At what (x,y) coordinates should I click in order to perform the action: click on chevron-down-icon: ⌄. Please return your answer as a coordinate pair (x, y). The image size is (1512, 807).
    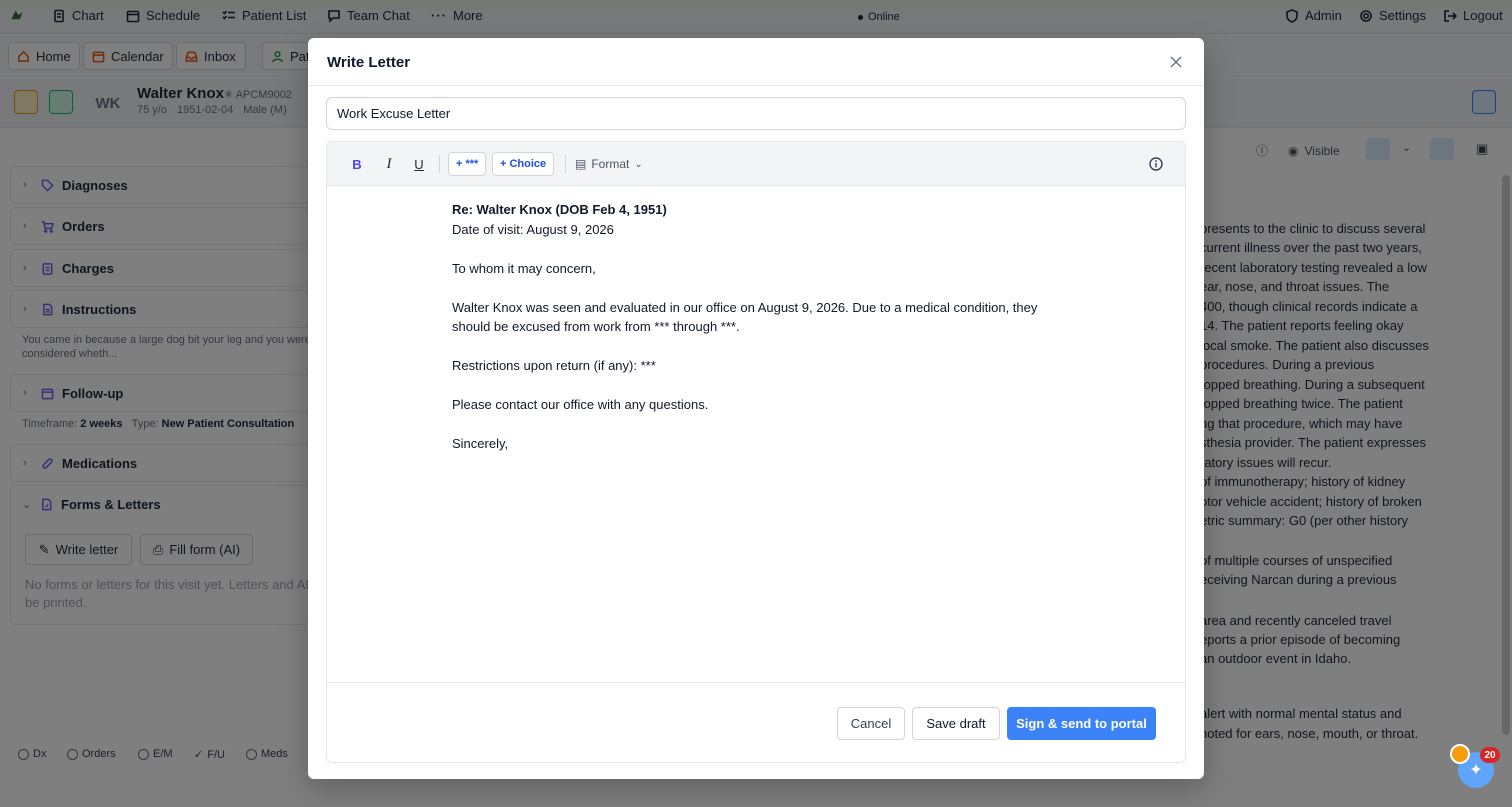
    Looking at the image, I should click on (638, 164).